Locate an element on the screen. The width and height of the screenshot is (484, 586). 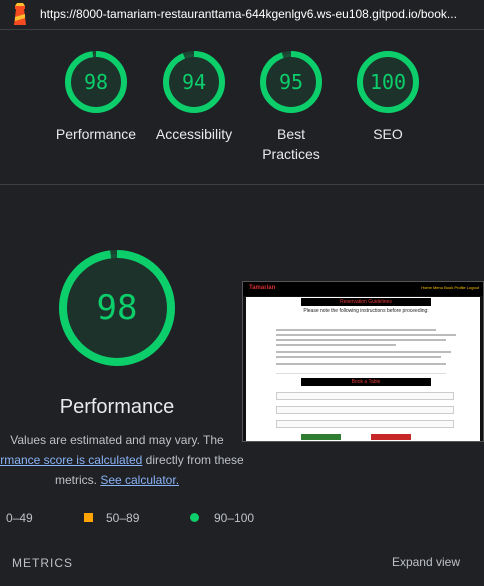
gauge-score: 100 is located at coordinates (388, 82).